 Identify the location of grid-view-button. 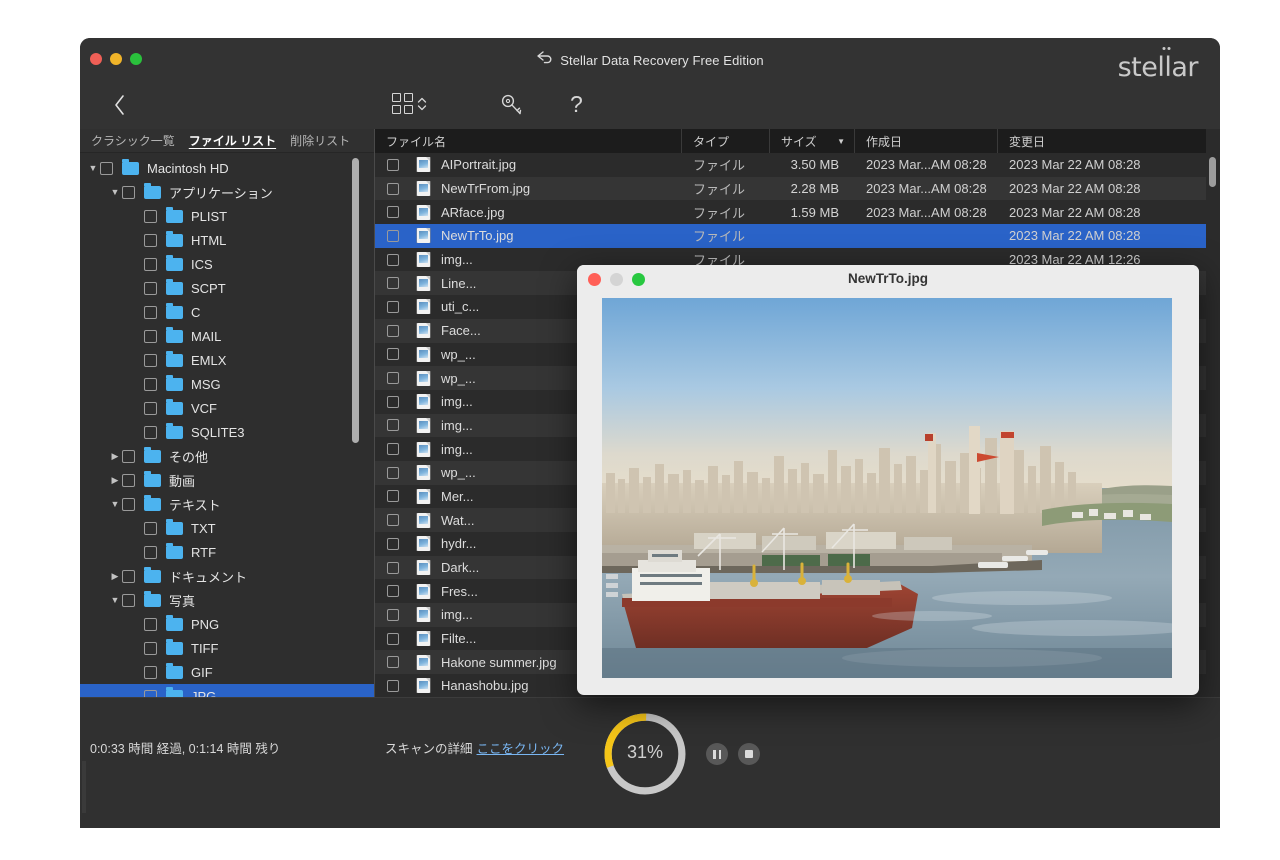
(409, 103).